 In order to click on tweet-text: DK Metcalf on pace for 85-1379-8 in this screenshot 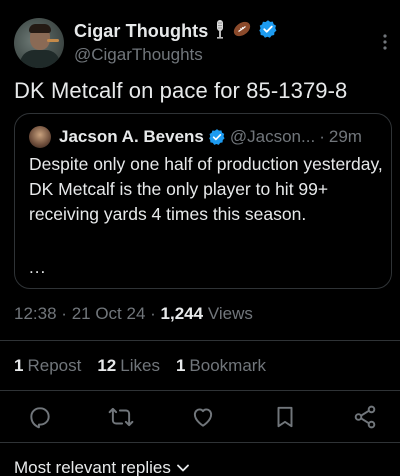, I will do `click(181, 90)`.